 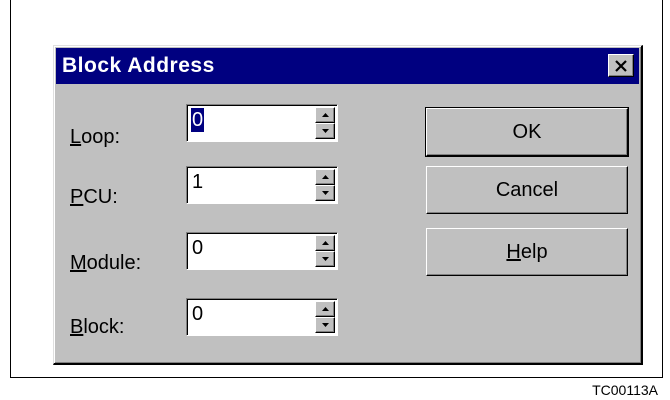 What do you see at coordinates (527, 252) in the screenshot?
I see `help-button: Help` at bounding box center [527, 252].